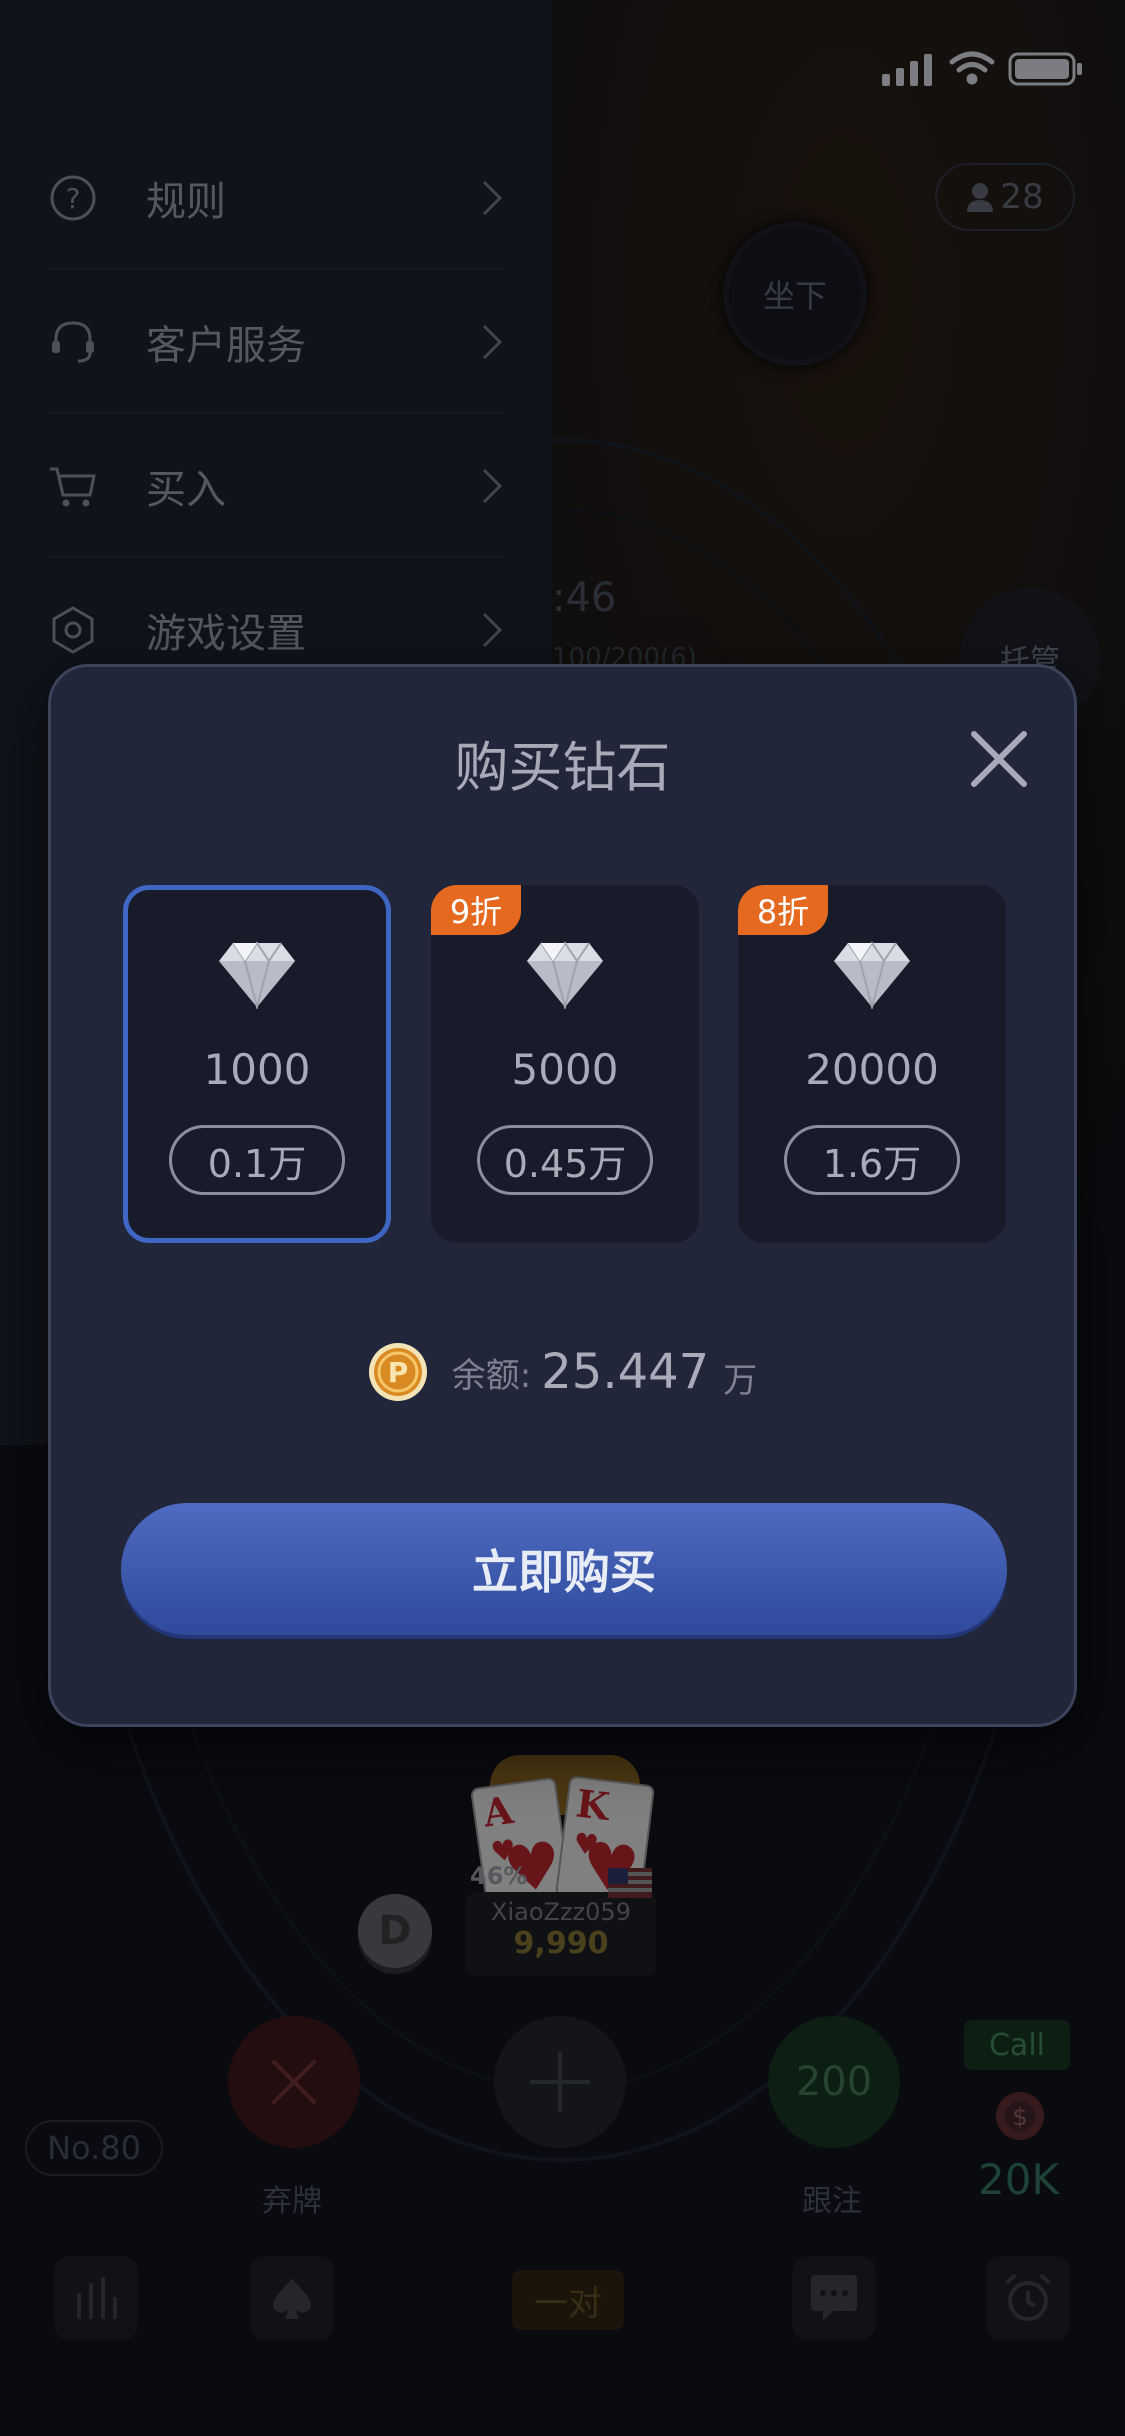 The width and height of the screenshot is (1125, 2436). I want to click on discount-badge: 9折, so click(476, 910).